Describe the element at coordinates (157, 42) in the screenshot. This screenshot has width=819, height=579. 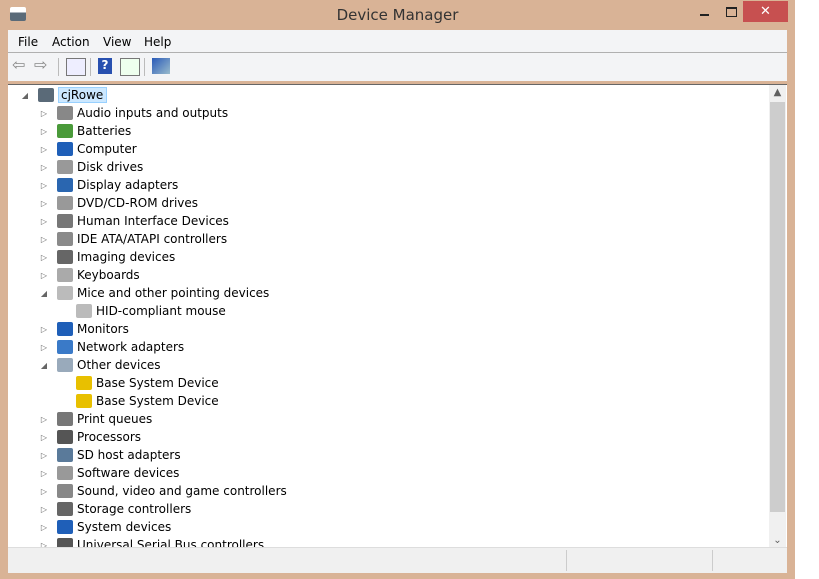
I see `menu-help: Help` at that location.